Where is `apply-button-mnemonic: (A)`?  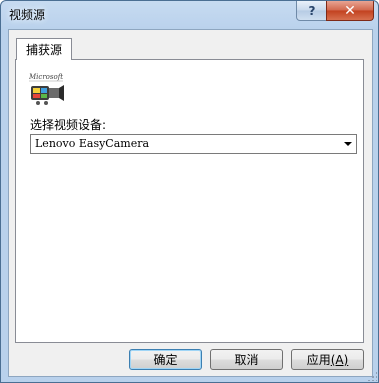
apply-button-mnemonic: (A) is located at coordinates (339, 359).